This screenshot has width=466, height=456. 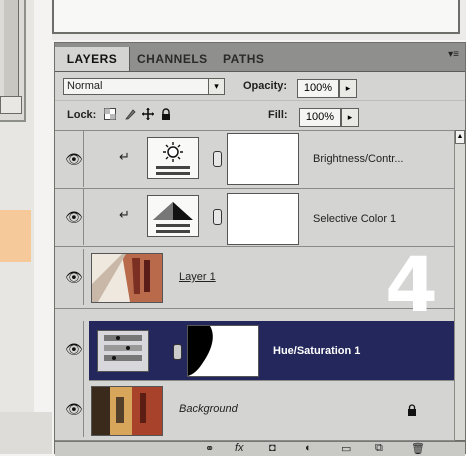 I want to click on fill-slider-button: ▸, so click(x=350, y=117).